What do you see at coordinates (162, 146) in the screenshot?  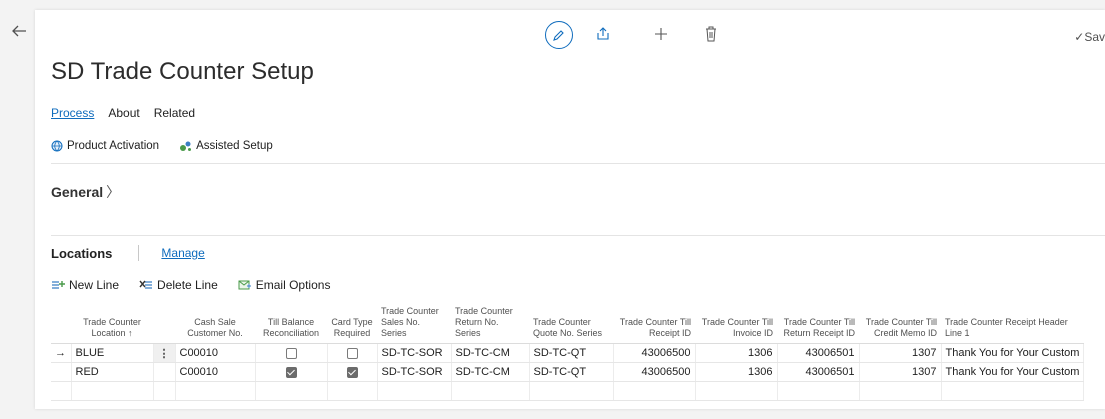 I see `action-bar: Product Activation Assisted Setup` at bounding box center [162, 146].